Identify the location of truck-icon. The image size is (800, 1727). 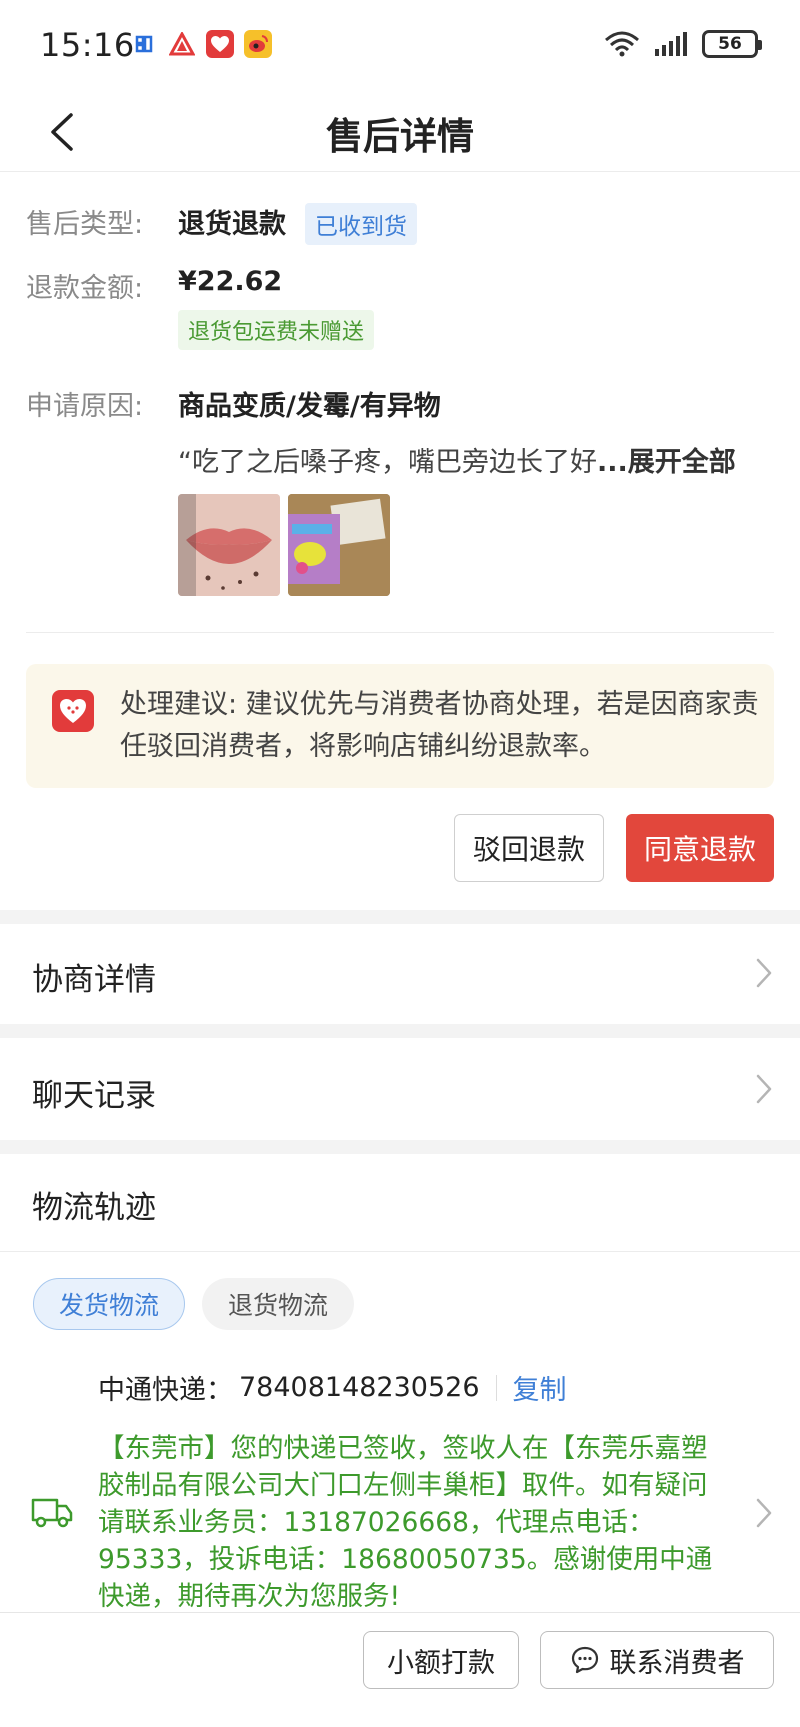
(52, 1513).